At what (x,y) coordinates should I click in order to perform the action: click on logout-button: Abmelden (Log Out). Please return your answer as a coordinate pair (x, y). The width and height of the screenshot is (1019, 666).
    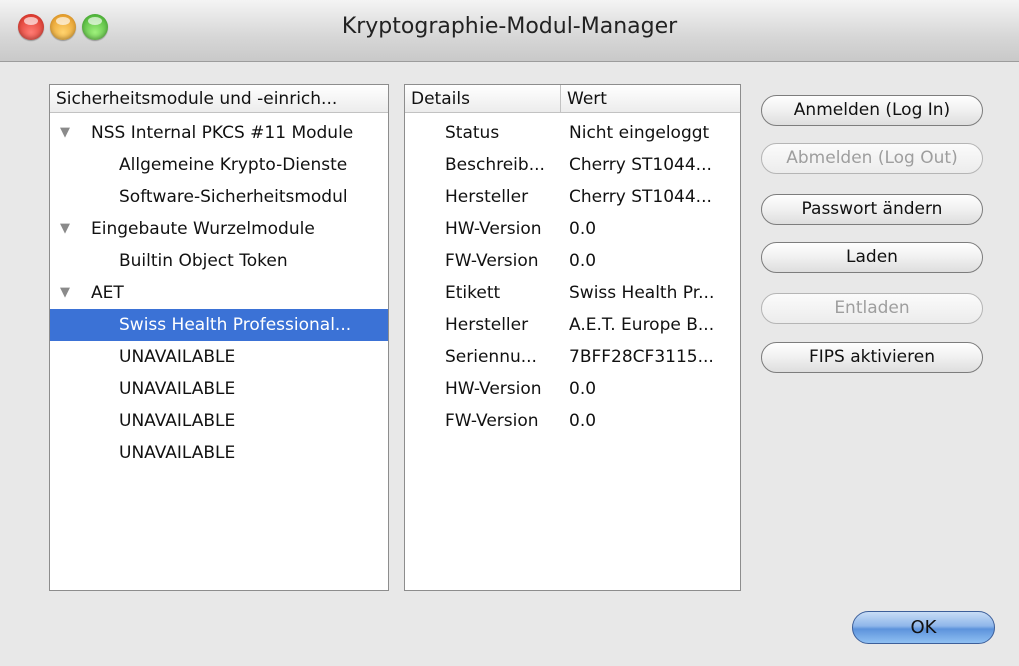
    Looking at the image, I should click on (872, 158).